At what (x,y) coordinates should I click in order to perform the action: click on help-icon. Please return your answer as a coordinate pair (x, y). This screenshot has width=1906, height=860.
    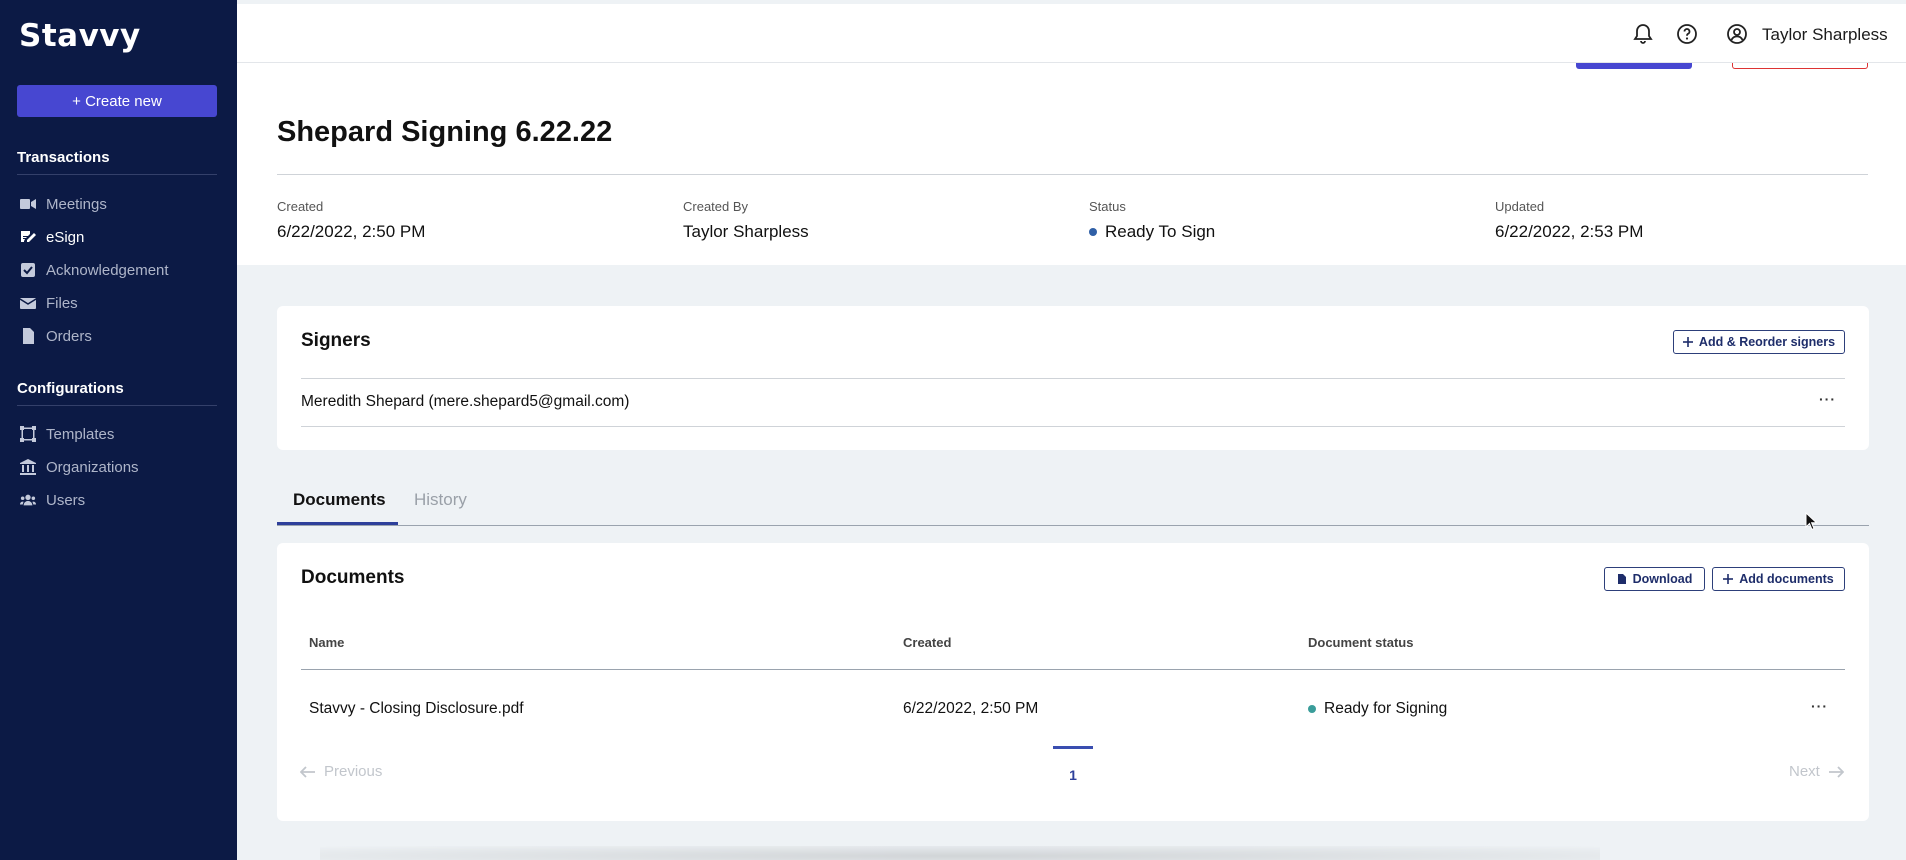
    Looking at the image, I should click on (1687, 34).